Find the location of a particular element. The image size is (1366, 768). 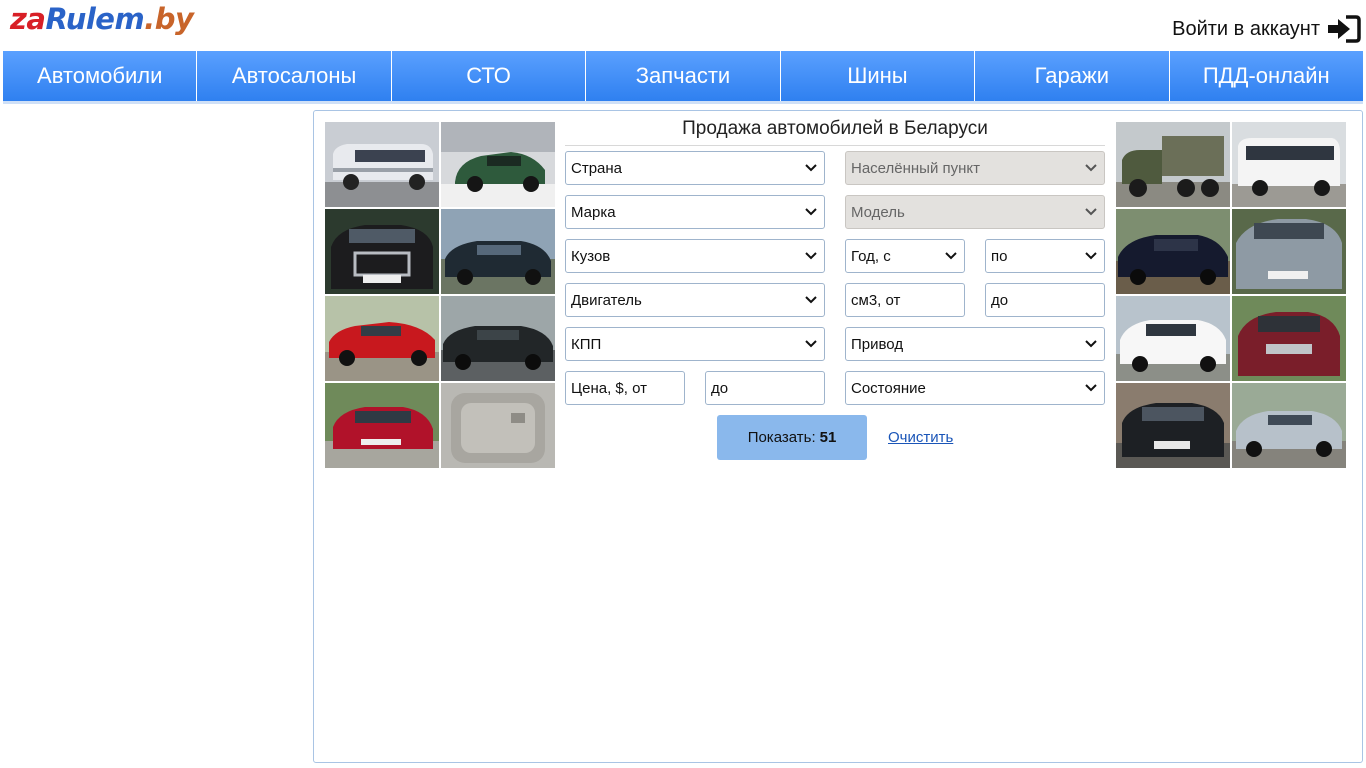

nav-item-traffic-rules: ПДД-онлайн is located at coordinates (1265, 76).